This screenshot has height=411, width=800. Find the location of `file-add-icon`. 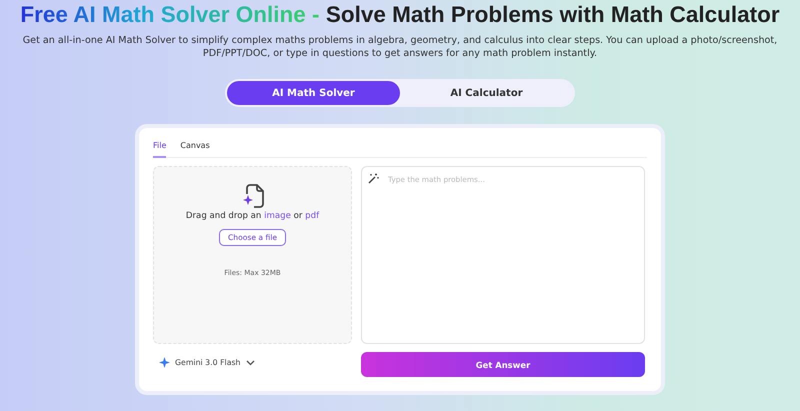

file-add-icon is located at coordinates (252, 196).